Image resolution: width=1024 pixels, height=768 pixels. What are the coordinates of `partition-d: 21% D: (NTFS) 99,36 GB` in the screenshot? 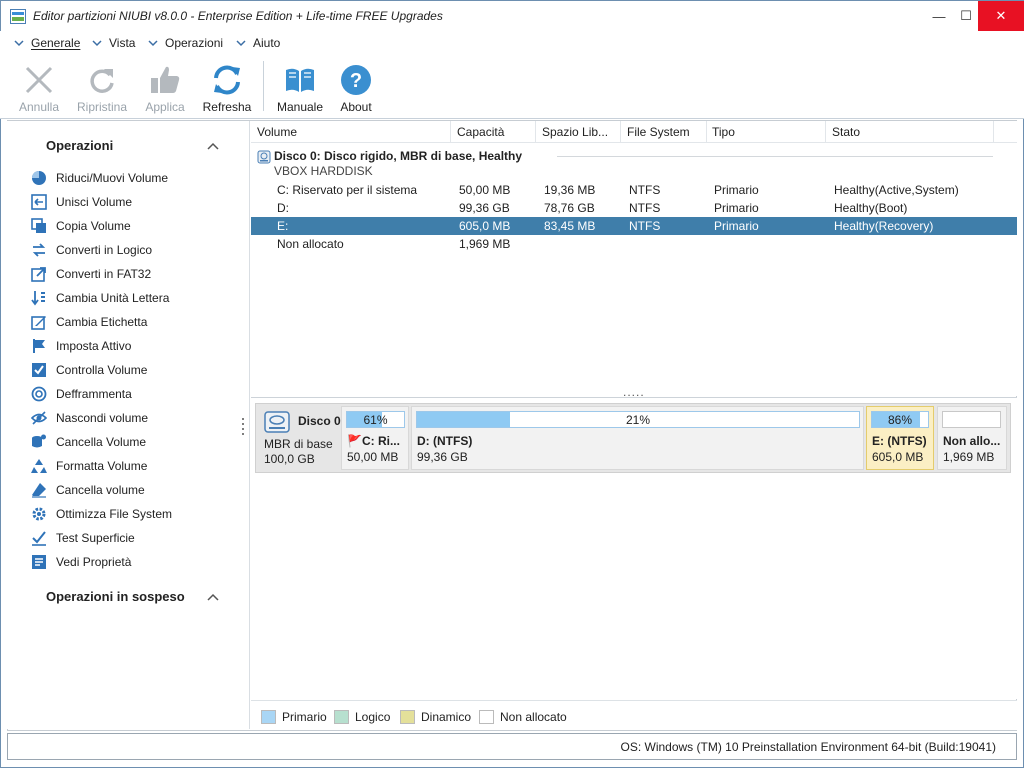 It's located at (637, 438).